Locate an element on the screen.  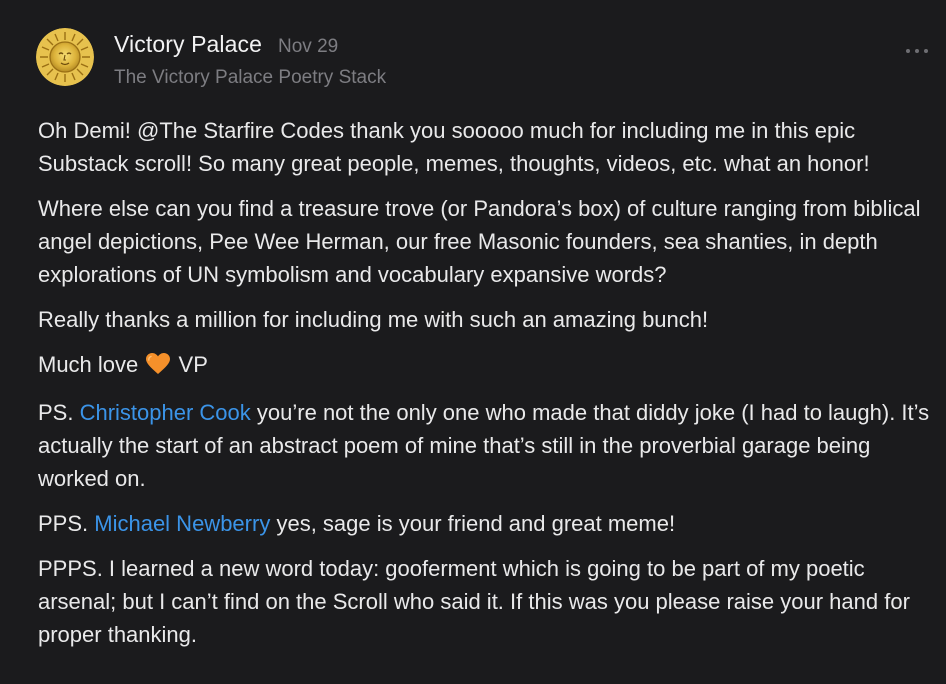
sign-off-text: Much love is located at coordinates (88, 364).